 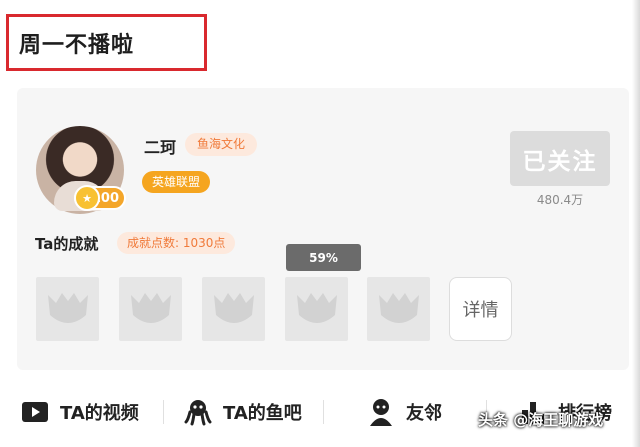 What do you see at coordinates (198, 412) in the screenshot?
I see `octopus-icon` at bounding box center [198, 412].